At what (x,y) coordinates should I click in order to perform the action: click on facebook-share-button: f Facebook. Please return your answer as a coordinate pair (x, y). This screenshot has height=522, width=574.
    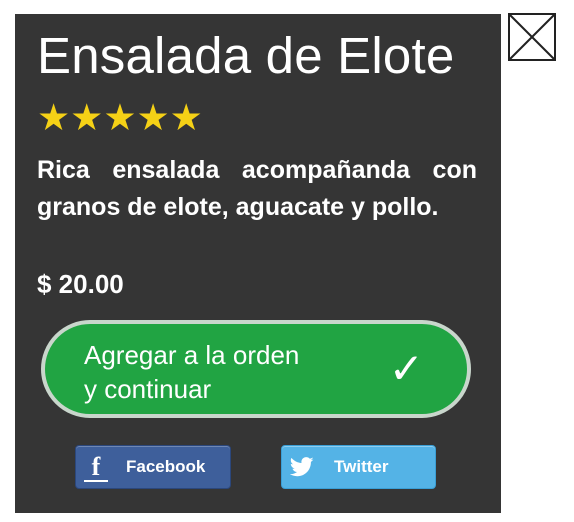
    Looking at the image, I should click on (153, 467).